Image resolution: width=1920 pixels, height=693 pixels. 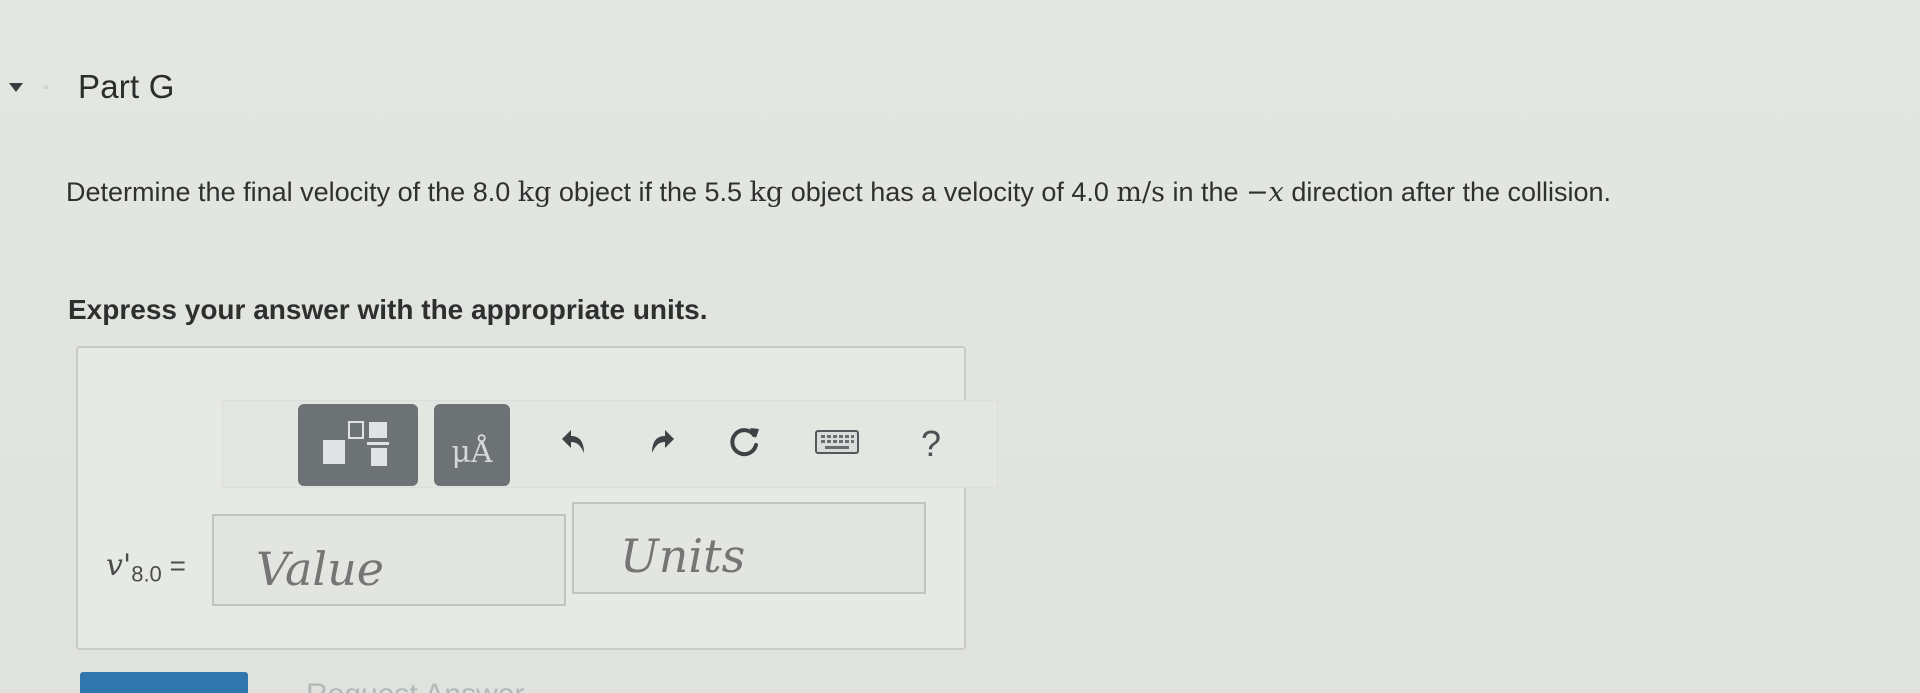 I want to click on redo-icon, so click(x=663, y=444).